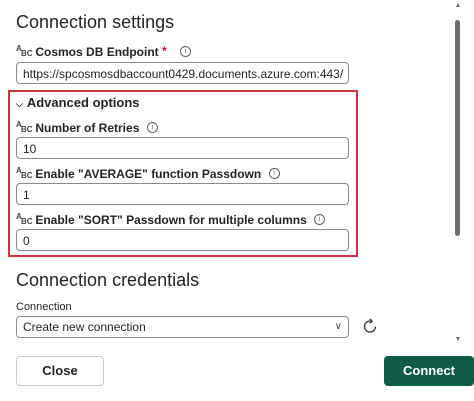 This screenshot has width=474, height=401. I want to click on scroll-down-icon: ▼, so click(458, 339).